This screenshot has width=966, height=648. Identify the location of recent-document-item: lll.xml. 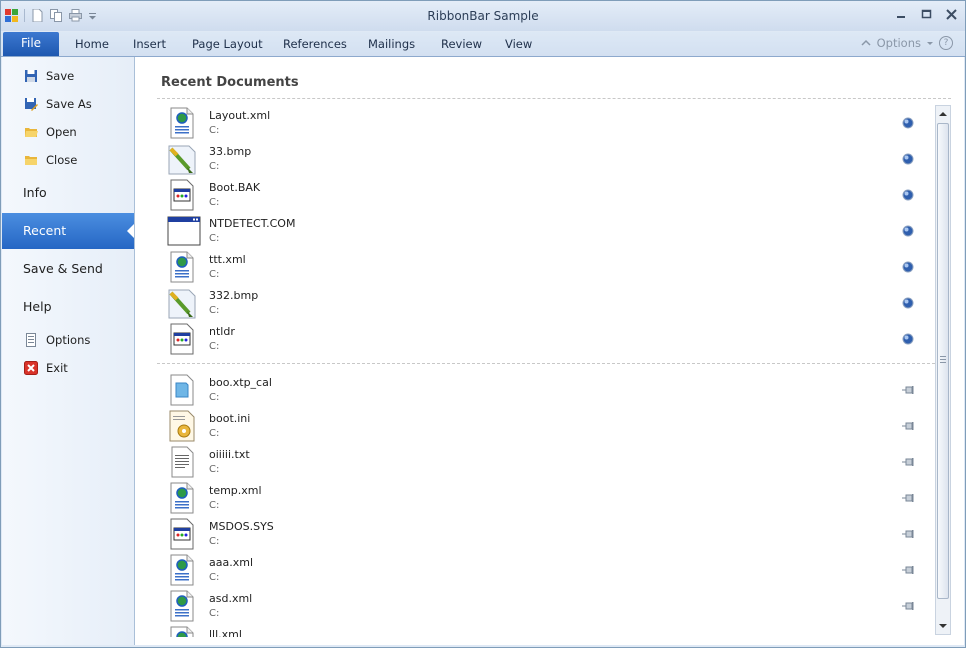
(546, 630).